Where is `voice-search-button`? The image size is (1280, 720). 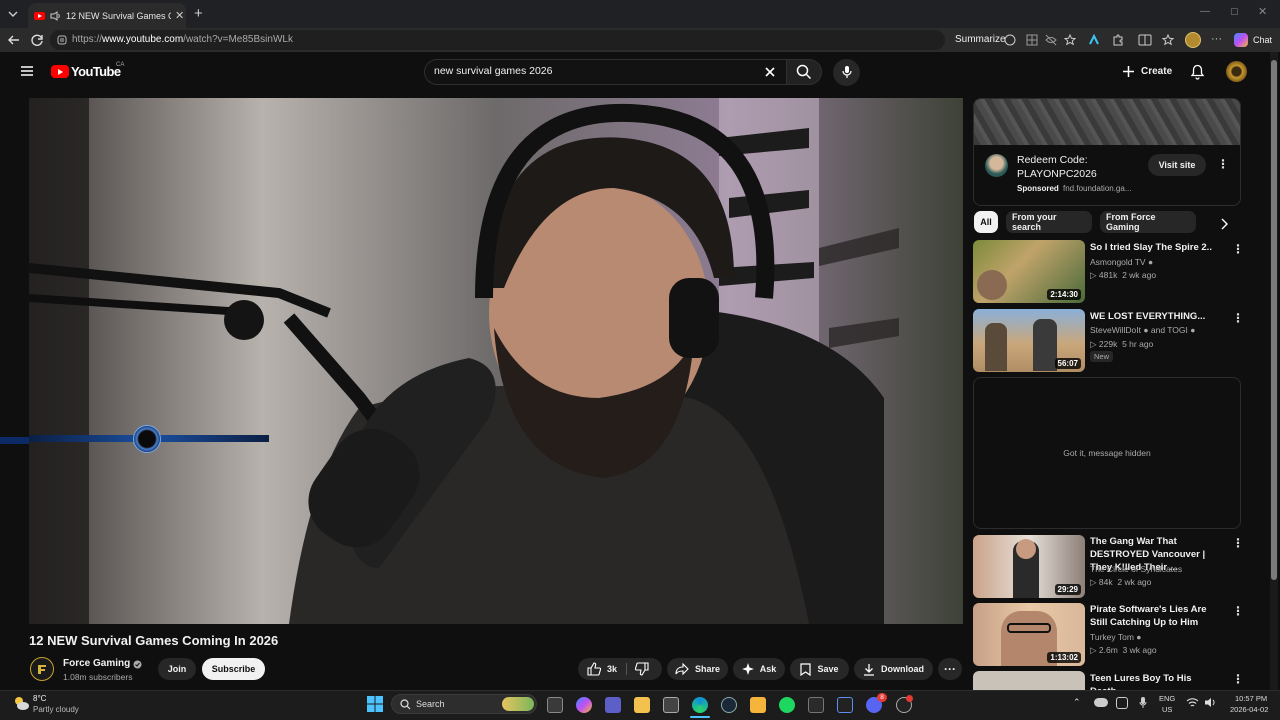 voice-search-button is located at coordinates (846, 72).